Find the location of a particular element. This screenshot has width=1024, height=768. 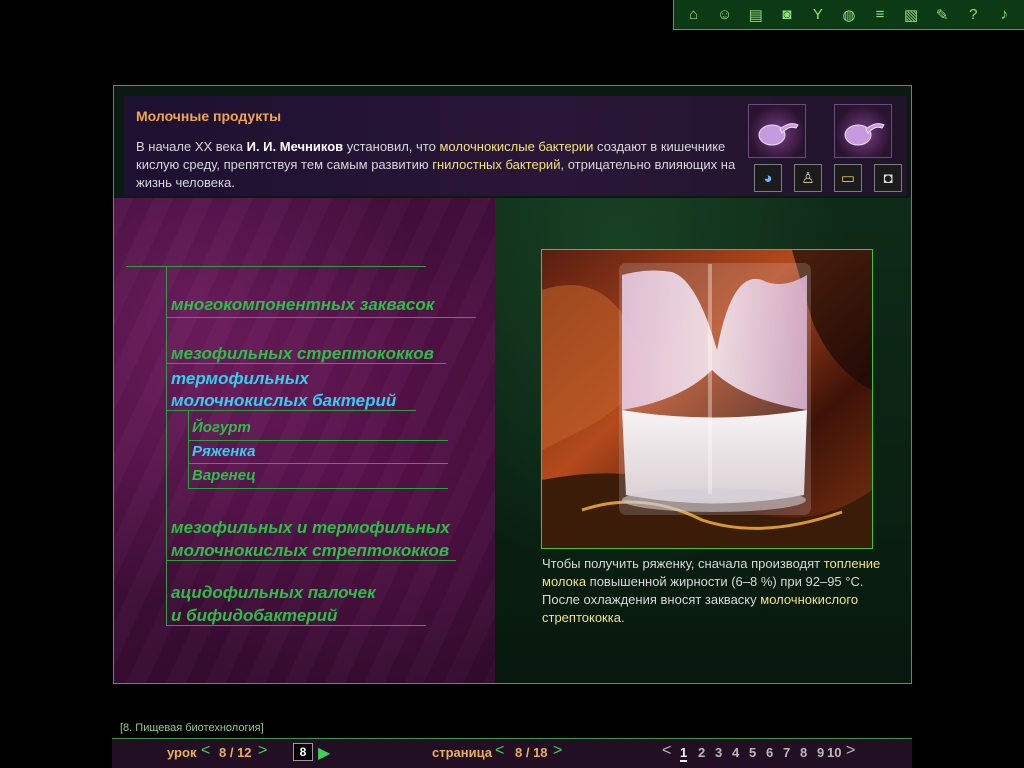

page-link-8: 8 is located at coordinates (803, 752).